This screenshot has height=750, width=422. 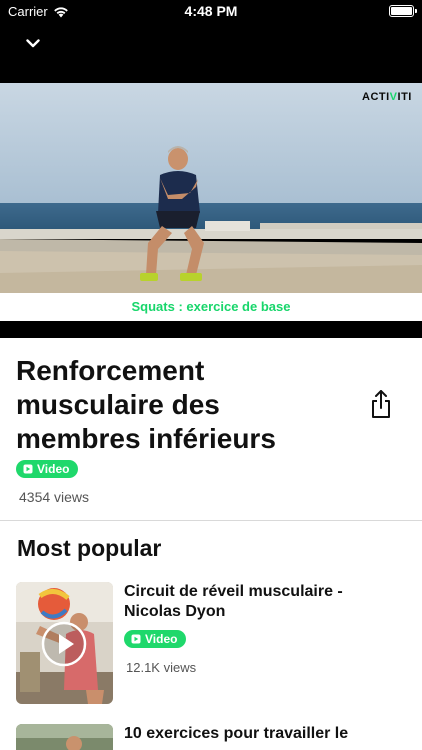 I want to click on clock: 4:48 PM, so click(x=211, y=11).